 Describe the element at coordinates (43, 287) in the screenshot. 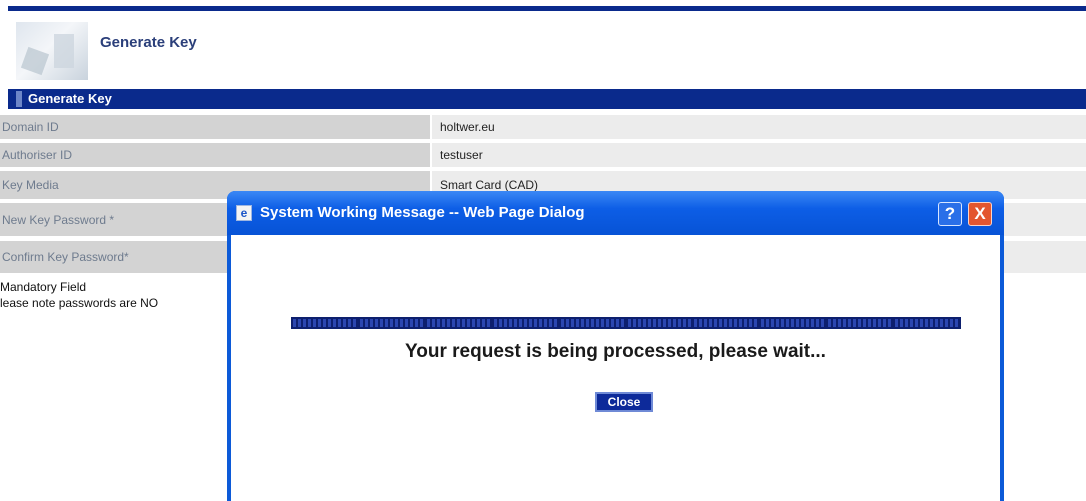

I see `mandatory-field-note: Mandatory Field` at that location.